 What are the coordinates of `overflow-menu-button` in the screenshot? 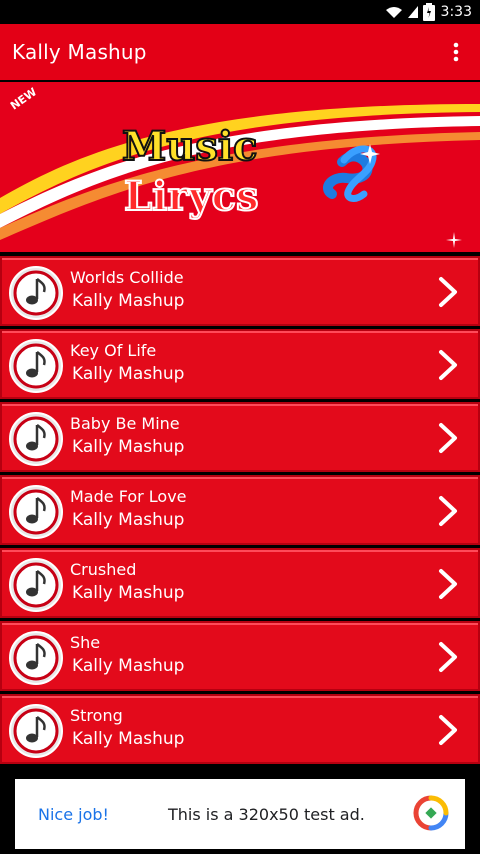 It's located at (456, 52).